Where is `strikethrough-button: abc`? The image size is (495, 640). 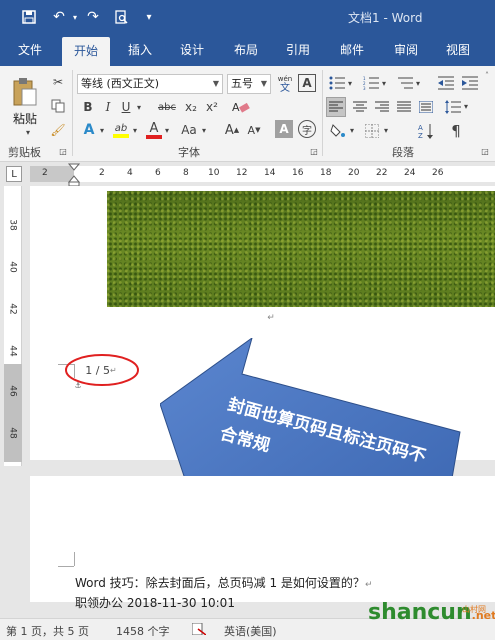 strikethrough-button: abc is located at coordinates (167, 107).